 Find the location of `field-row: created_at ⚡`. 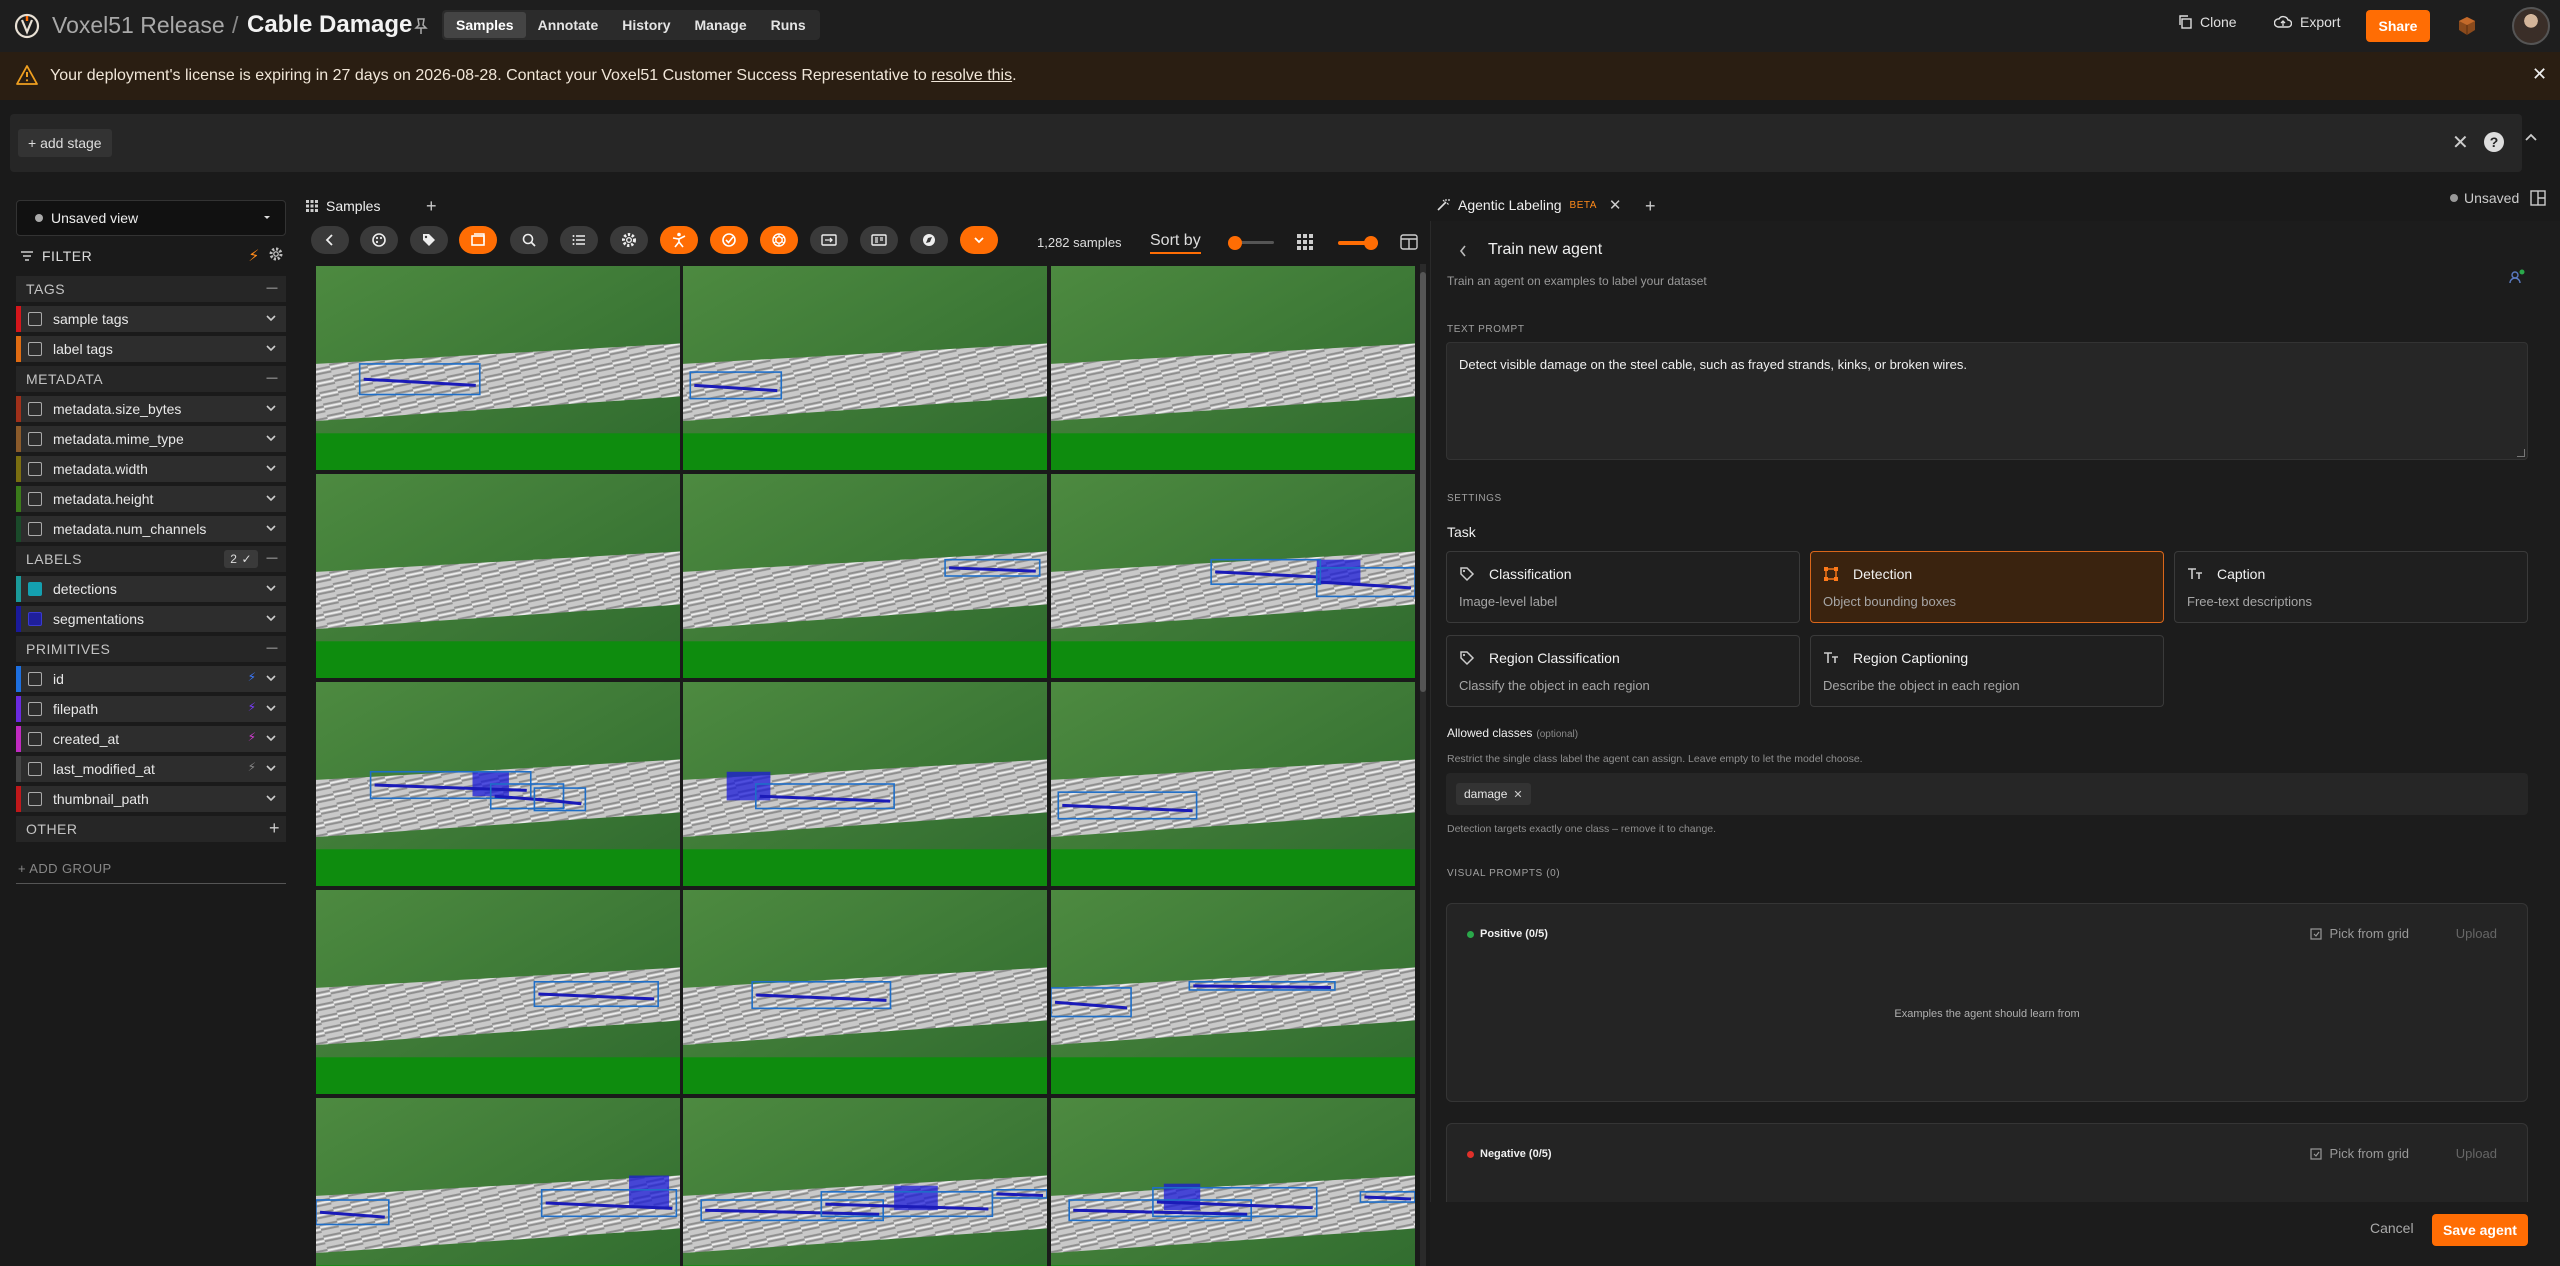

field-row: created_at ⚡ is located at coordinates (151, 739).